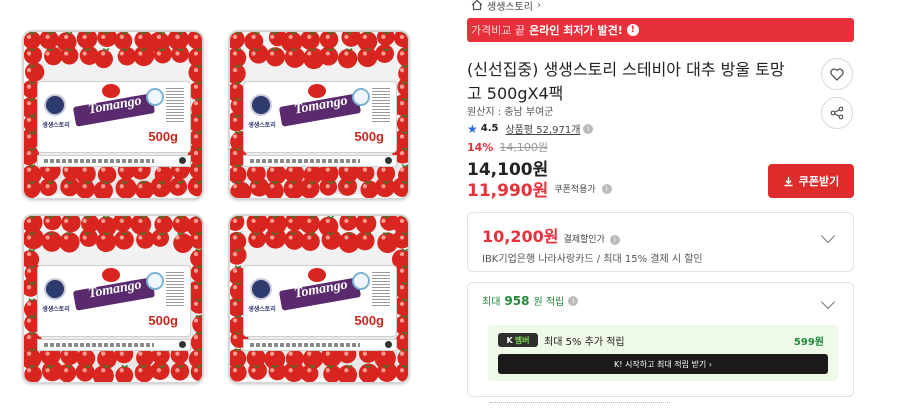  What do you see at coordinates (542, 128) in the screenshot?
I see `review-count-link: 상품평 52,971개` at bounding box center [542, 128].